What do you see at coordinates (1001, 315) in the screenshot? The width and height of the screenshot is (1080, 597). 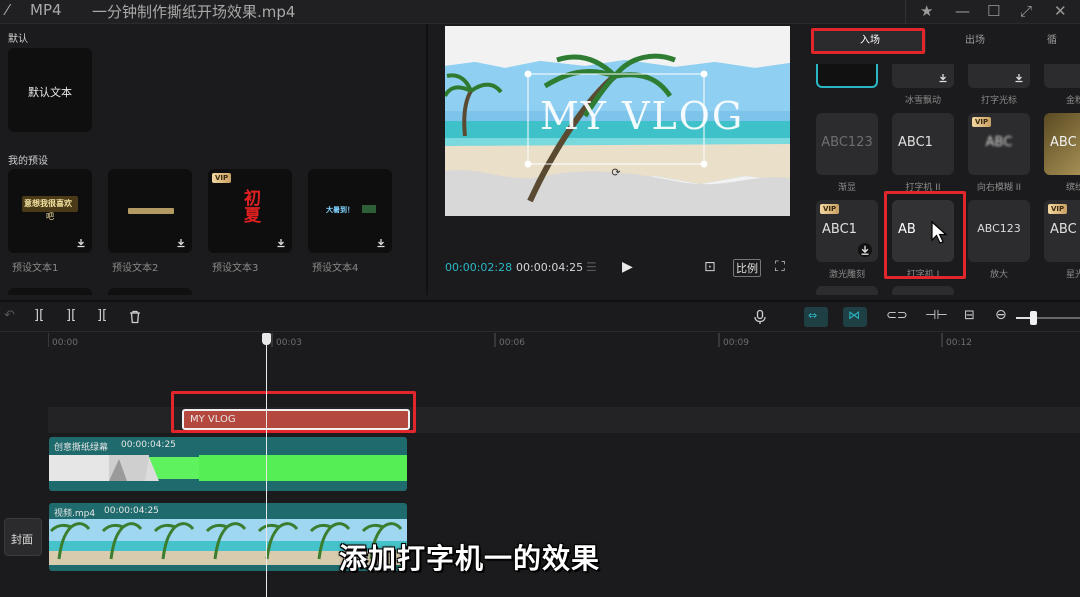 I see `zoom-out-icon: ⊖` at bounding box center [1001, 315].